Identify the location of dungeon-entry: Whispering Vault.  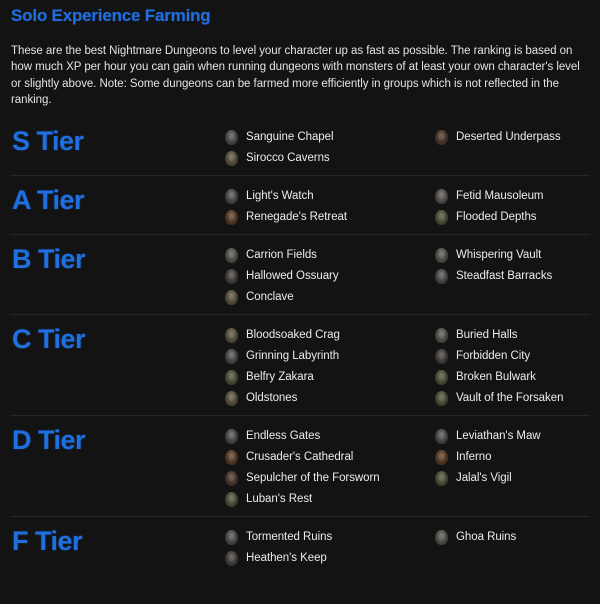
(517, 255).